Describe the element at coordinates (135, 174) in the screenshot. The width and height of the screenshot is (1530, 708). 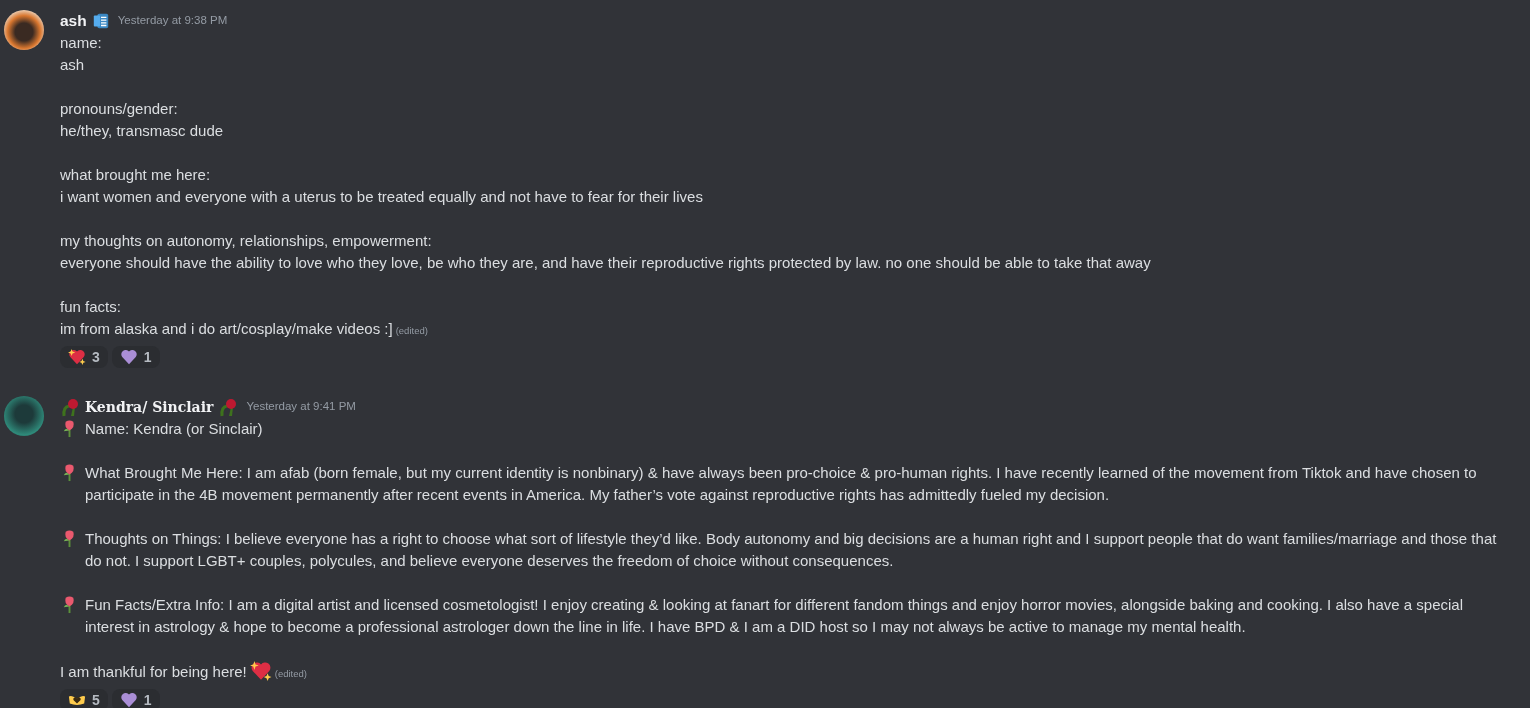
I see `message-text: what brought me here:` at that location.